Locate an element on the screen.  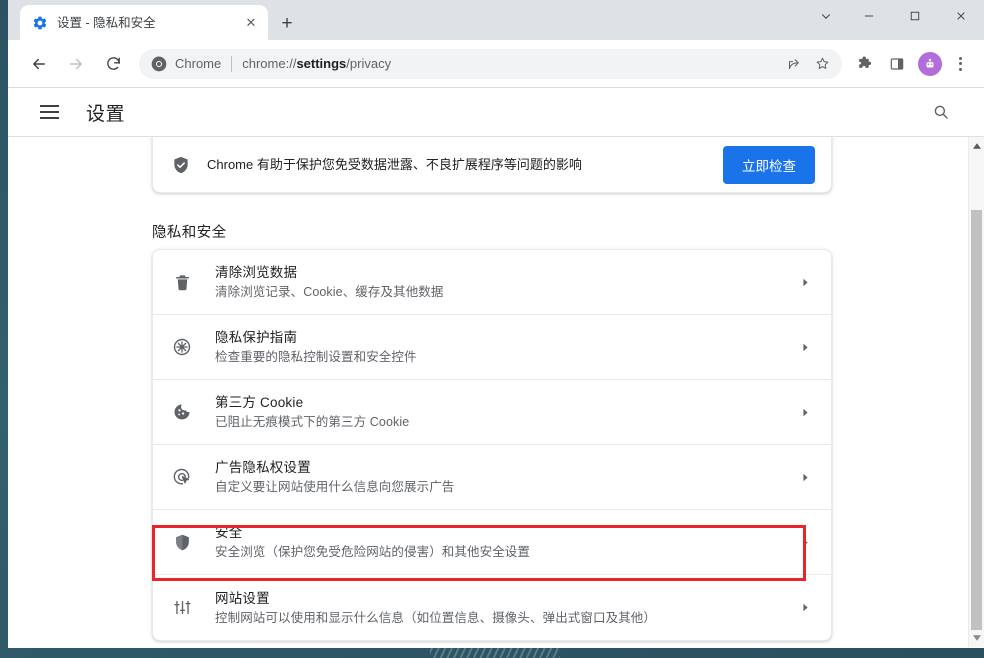
window-bottom-edge is located at coordinates (496, 647).